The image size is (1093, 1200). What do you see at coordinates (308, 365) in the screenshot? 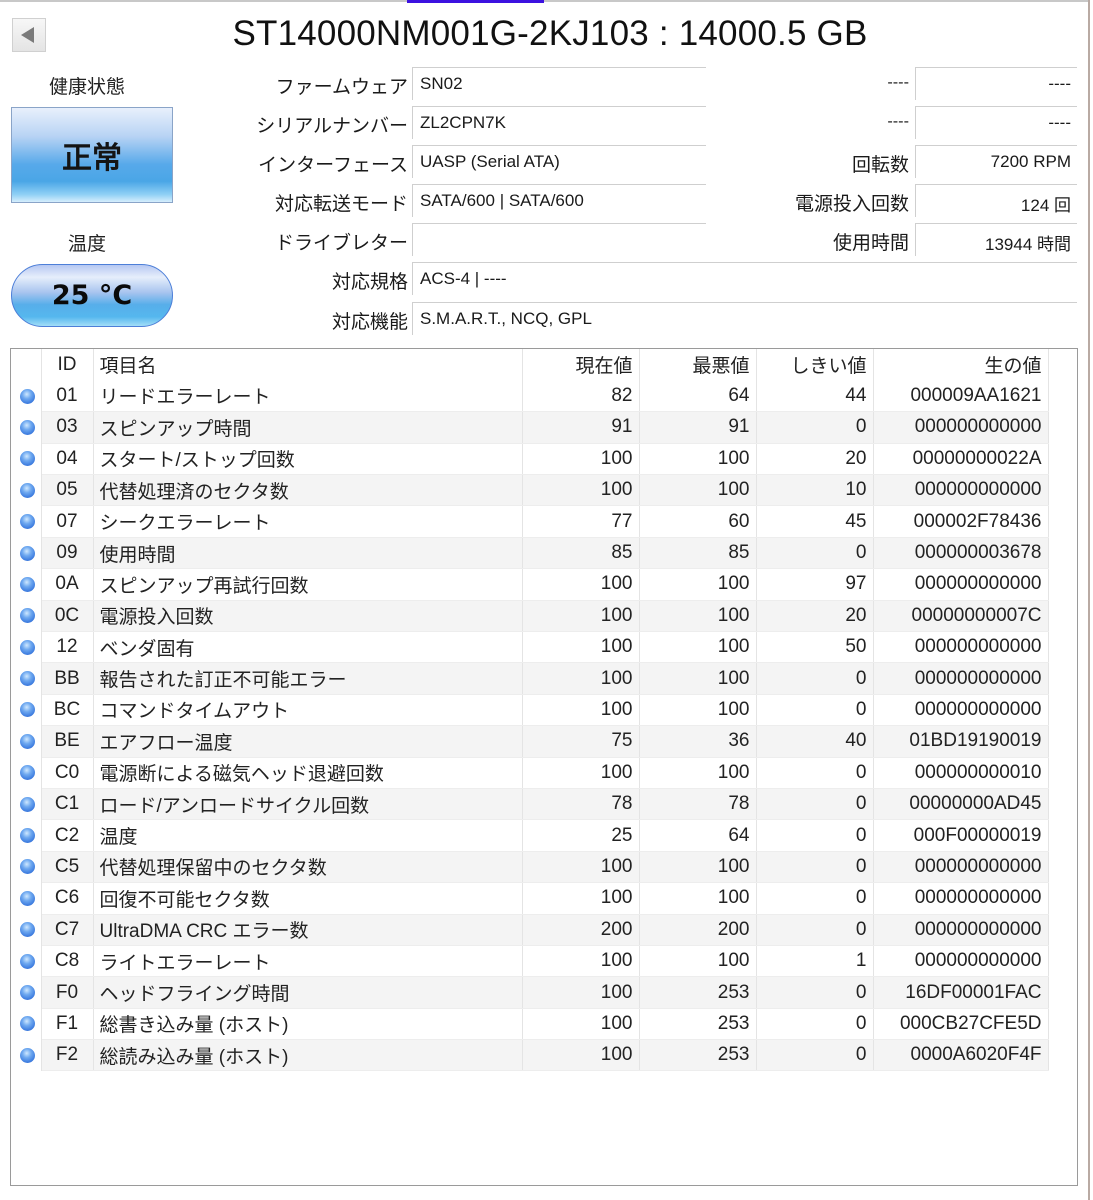
I see `column-header-name: 項目名` at bounding box center [308, 365].